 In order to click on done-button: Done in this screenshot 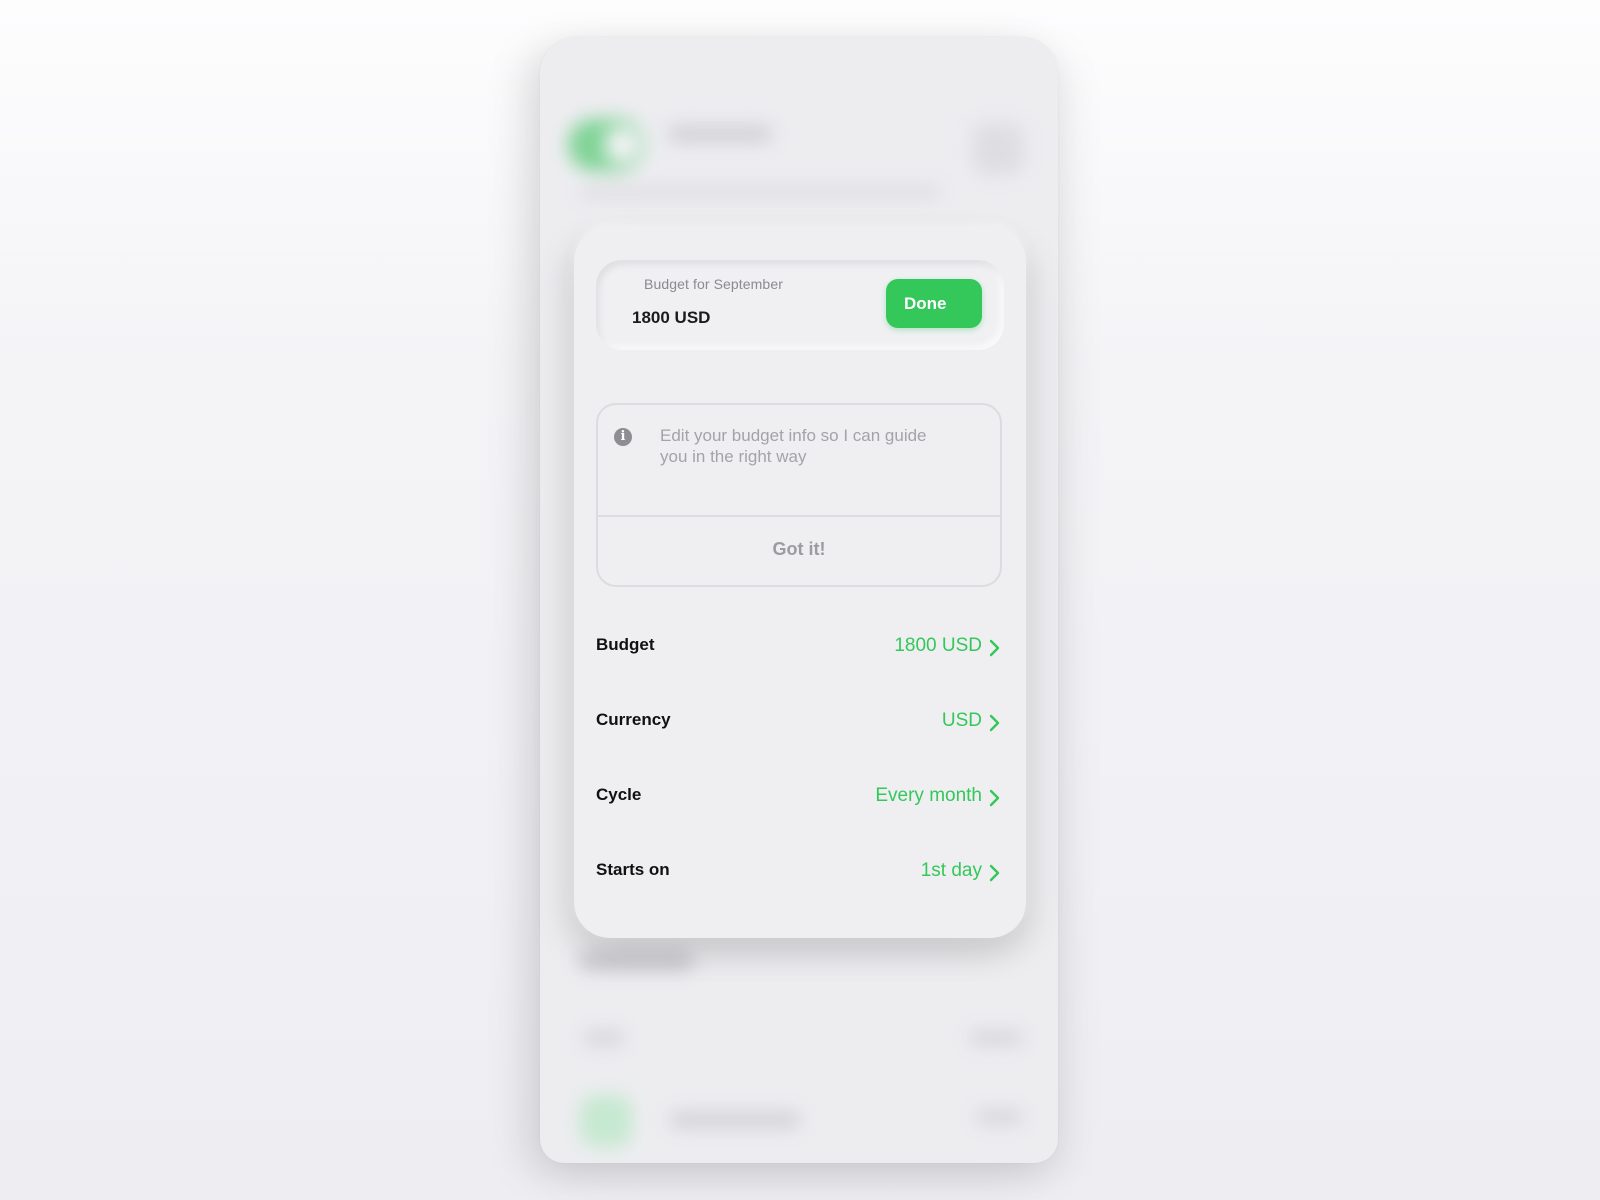, I will do `click(934, 303)`.